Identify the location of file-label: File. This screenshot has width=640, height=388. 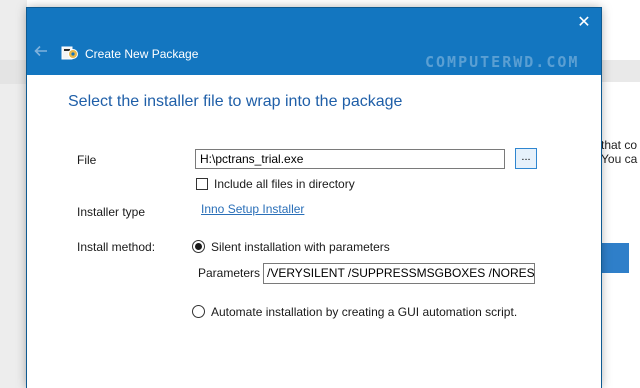
(87, 160).